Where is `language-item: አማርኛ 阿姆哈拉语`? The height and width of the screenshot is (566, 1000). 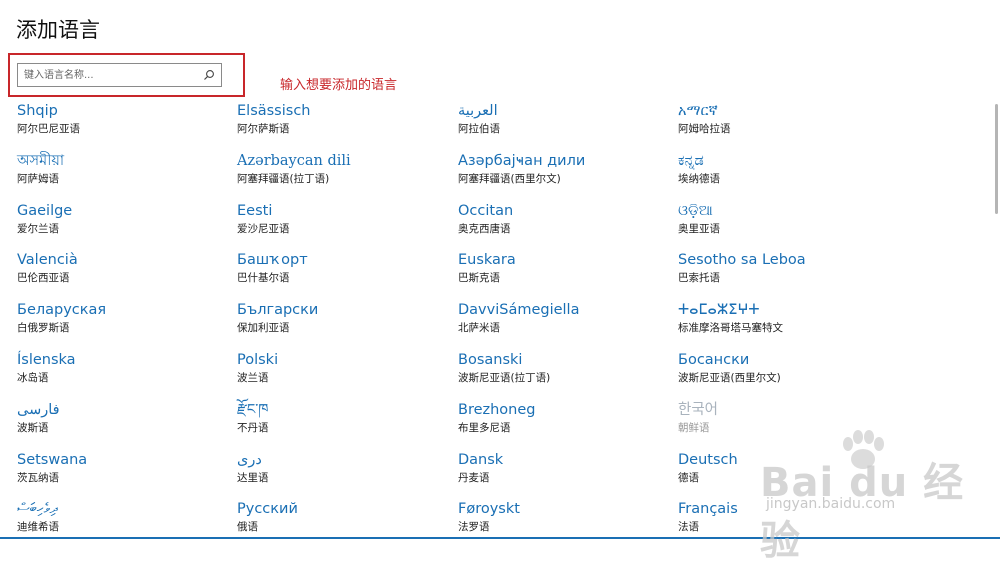 language-item: አማርኛ 阿姆哈拉语 is located at coordinates (783, 118).